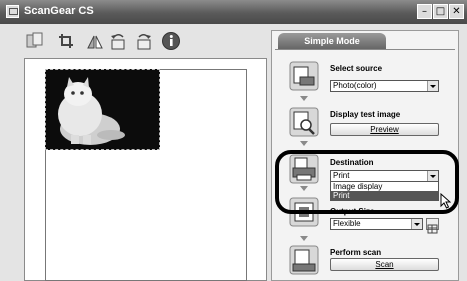 This screenshot has height=281, width=467. Describe the element at coordinates (384, 86) in the screenshot. I see `source-select: Photo(color)` at that location.